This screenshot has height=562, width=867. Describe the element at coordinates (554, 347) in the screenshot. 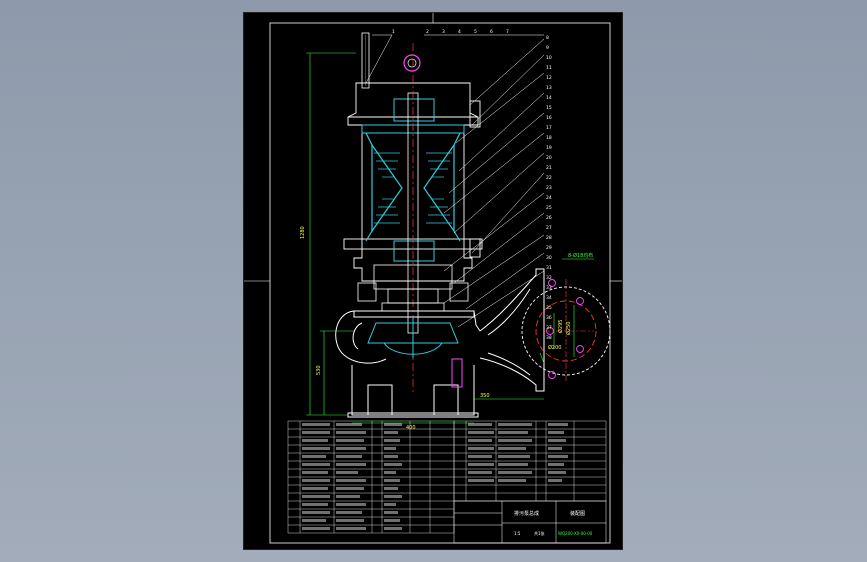

I see `dim-outlet-dia: Ø200` at that location.